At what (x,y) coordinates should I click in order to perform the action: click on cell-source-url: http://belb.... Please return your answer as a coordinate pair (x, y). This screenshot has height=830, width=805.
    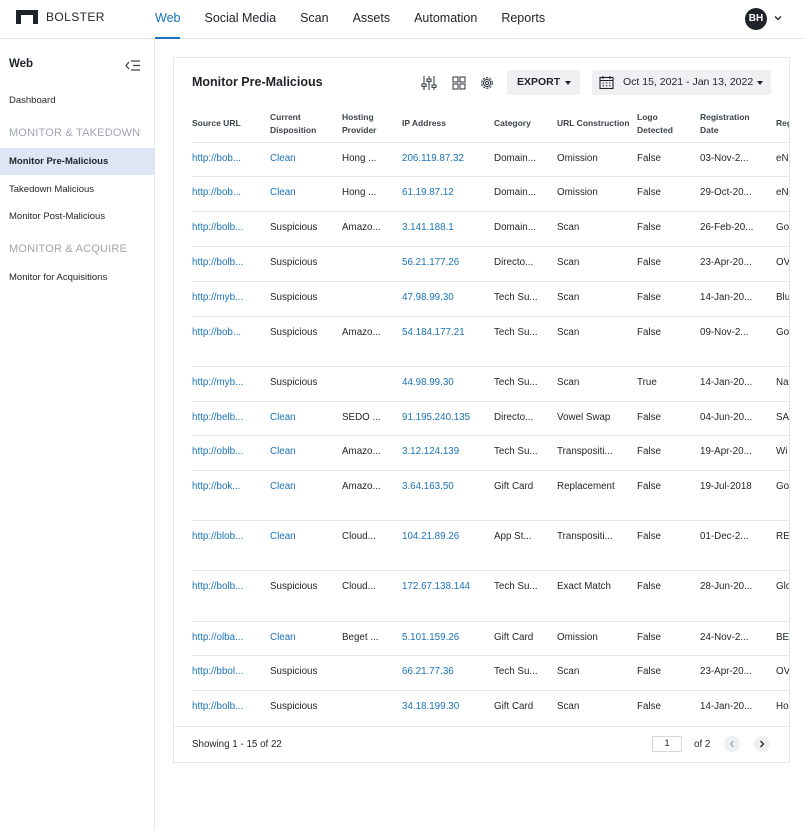
    Looking at the image, I should click on (231, 417).